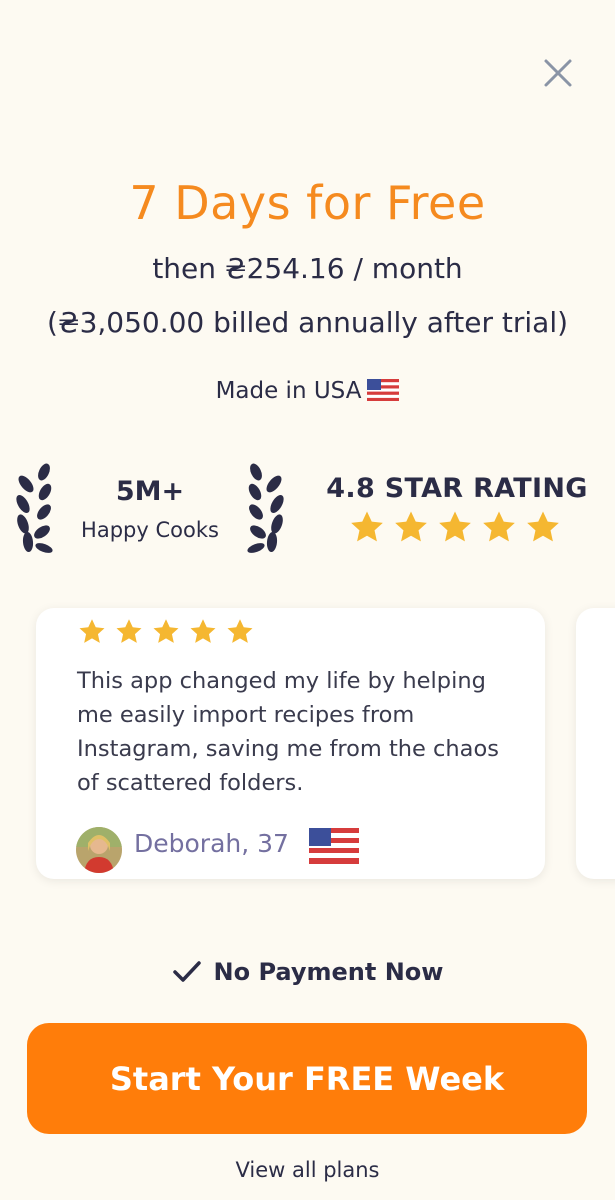 The width and height of the screenshot is (615, 1200). Describe the element at coordinates (595, 743) in the screenshot. I see `next-testimonial-card` at that location.